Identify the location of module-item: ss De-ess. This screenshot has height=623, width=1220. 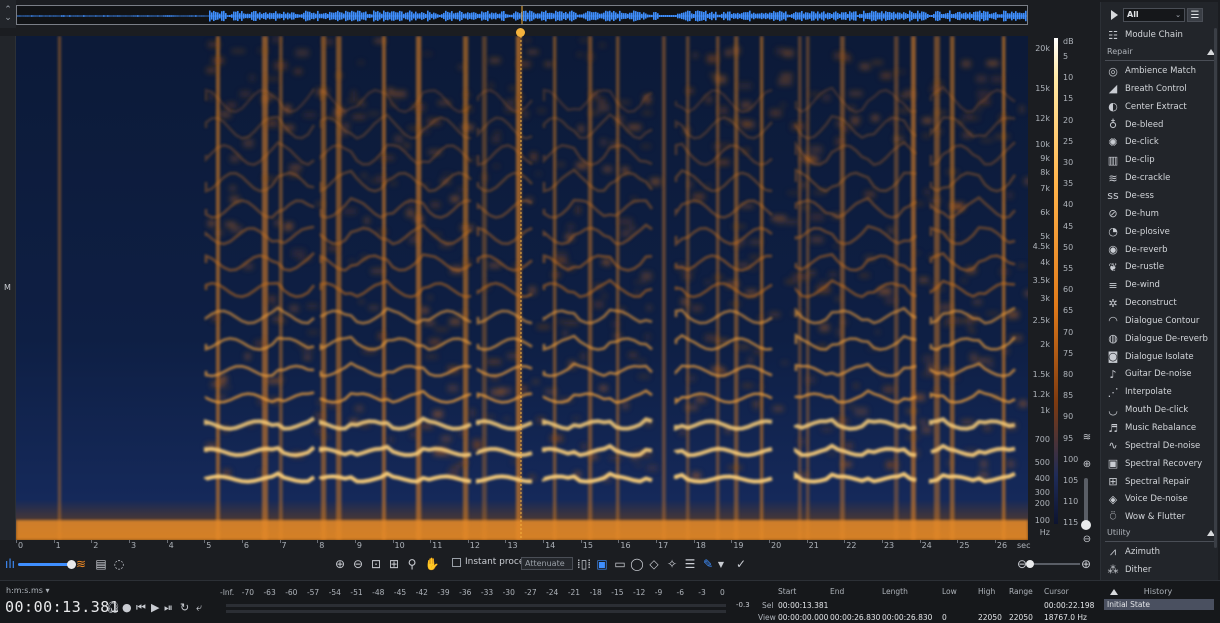
(1160, 196).